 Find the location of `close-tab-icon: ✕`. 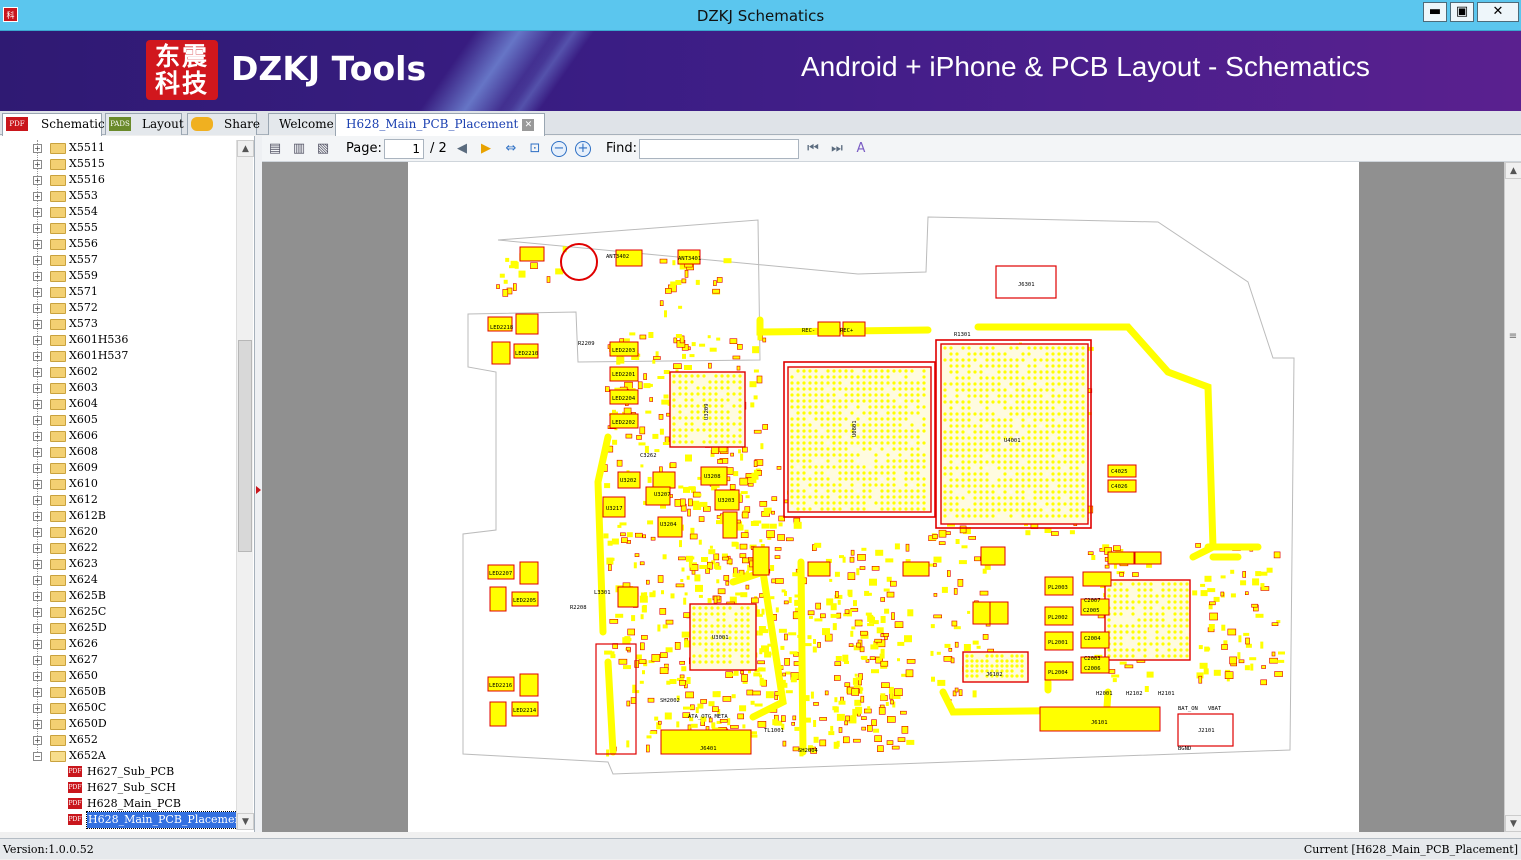

close-tab-icon: ✕ is located at coordinates (528, 124).